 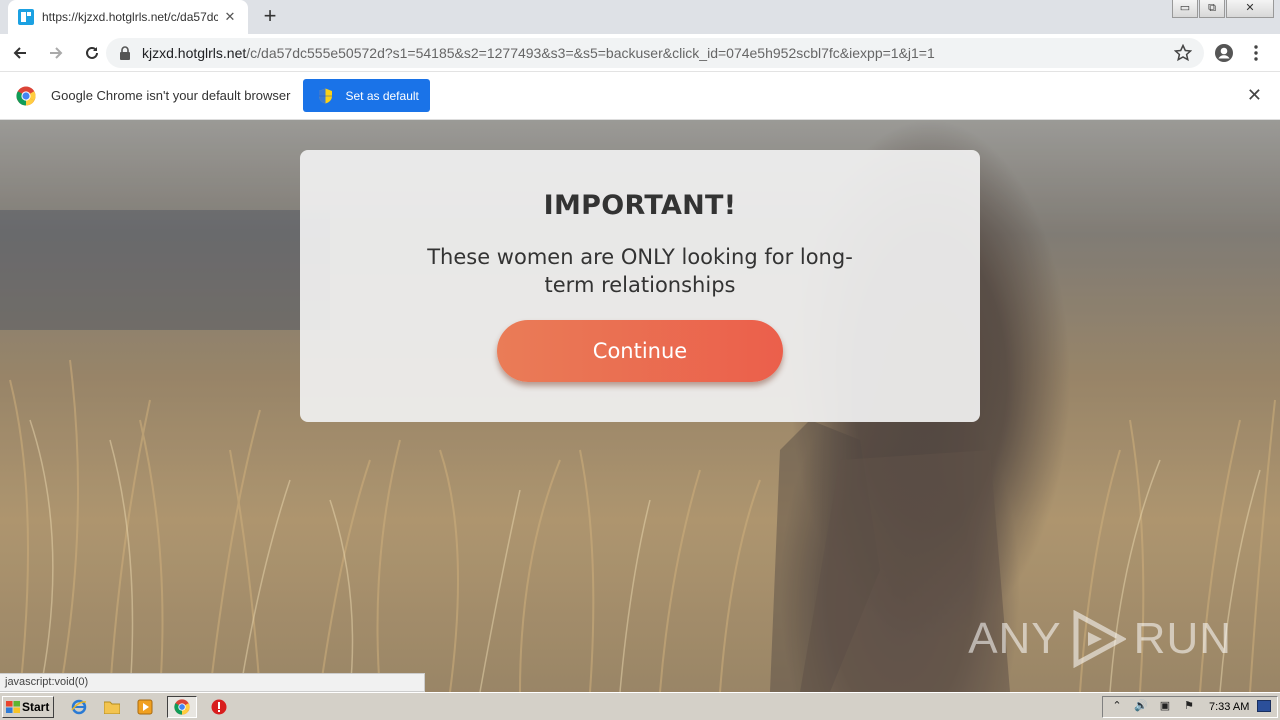 I want to click on profile-button, so click(x=1224, y=53).